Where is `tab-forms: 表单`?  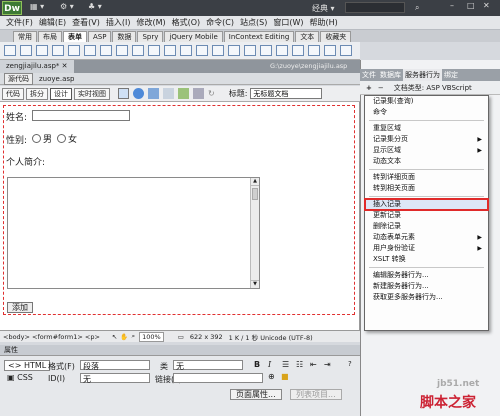 tab-forms: 表单 is located at coordinates (75, 36).